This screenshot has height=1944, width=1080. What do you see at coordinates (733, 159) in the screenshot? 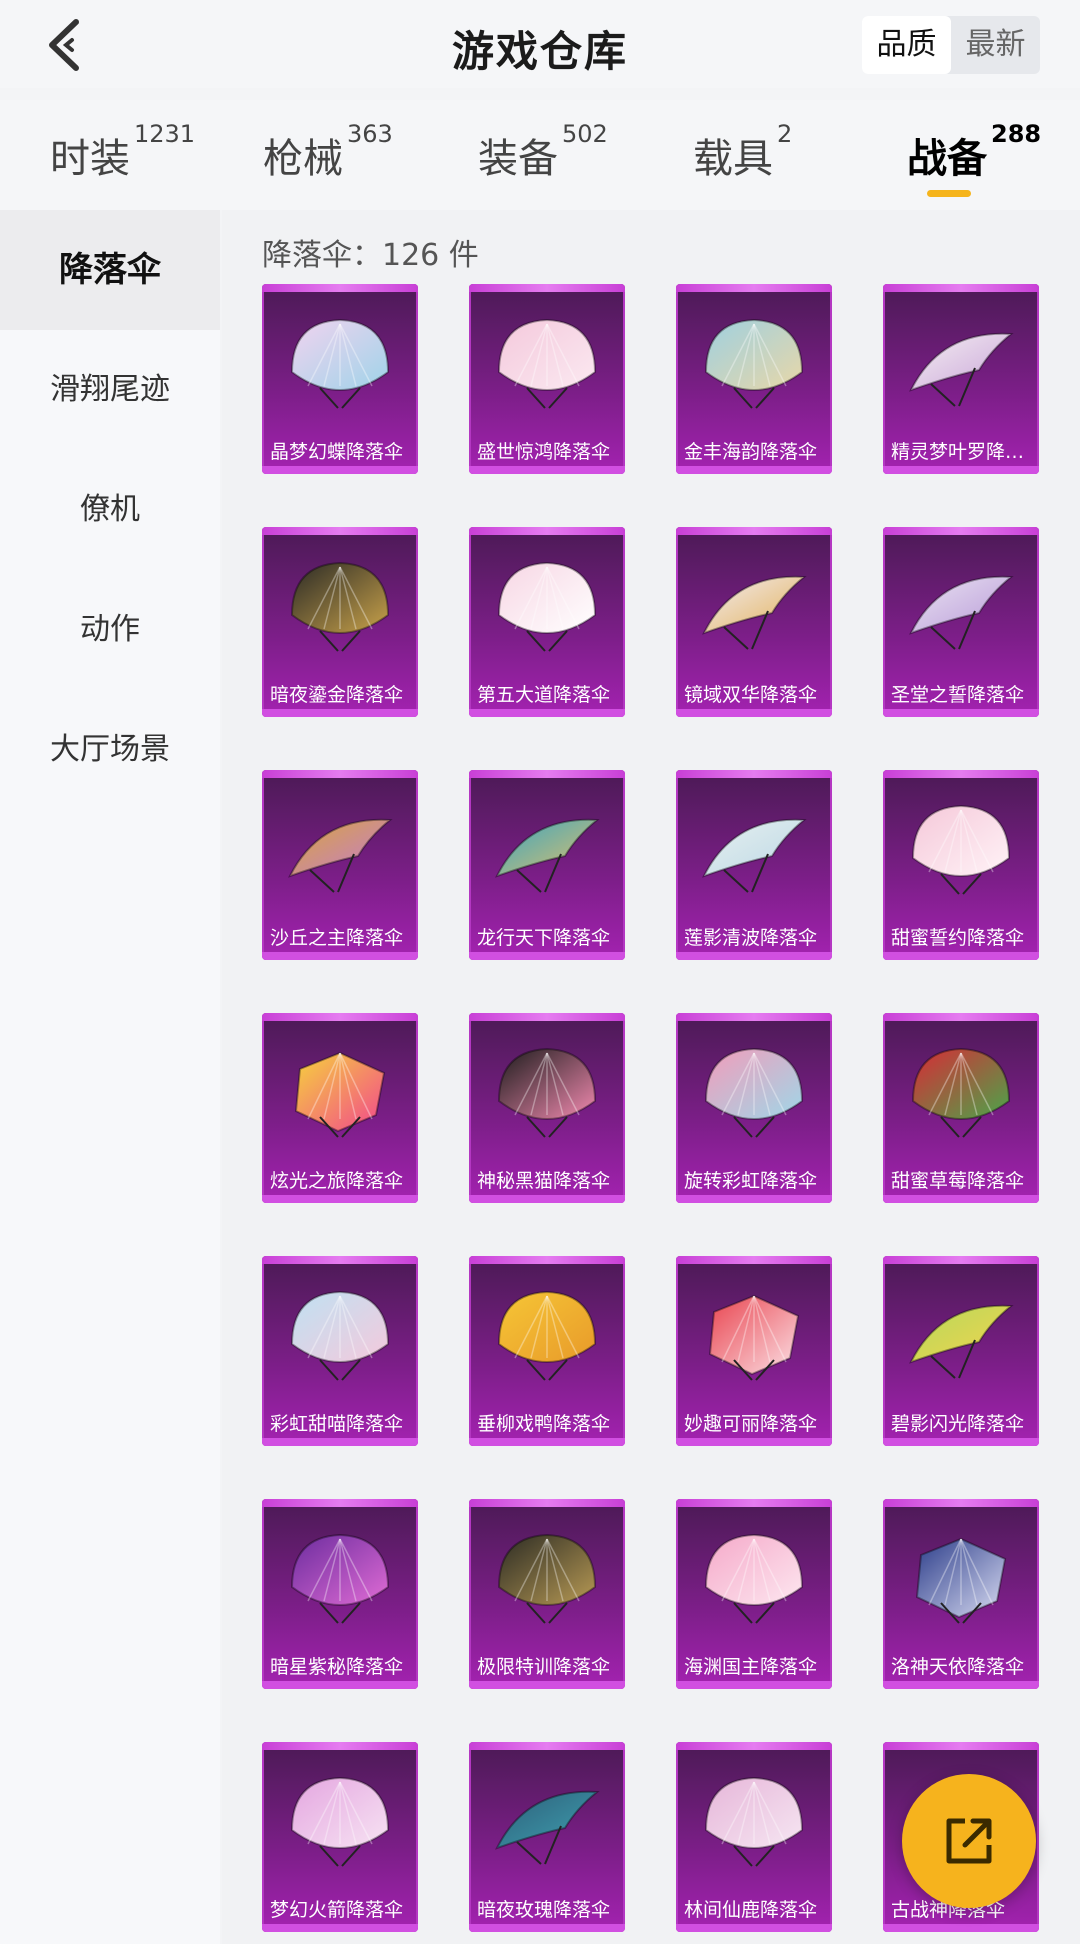
I see `tab-label: 载具` at bounding box center [733, 159].